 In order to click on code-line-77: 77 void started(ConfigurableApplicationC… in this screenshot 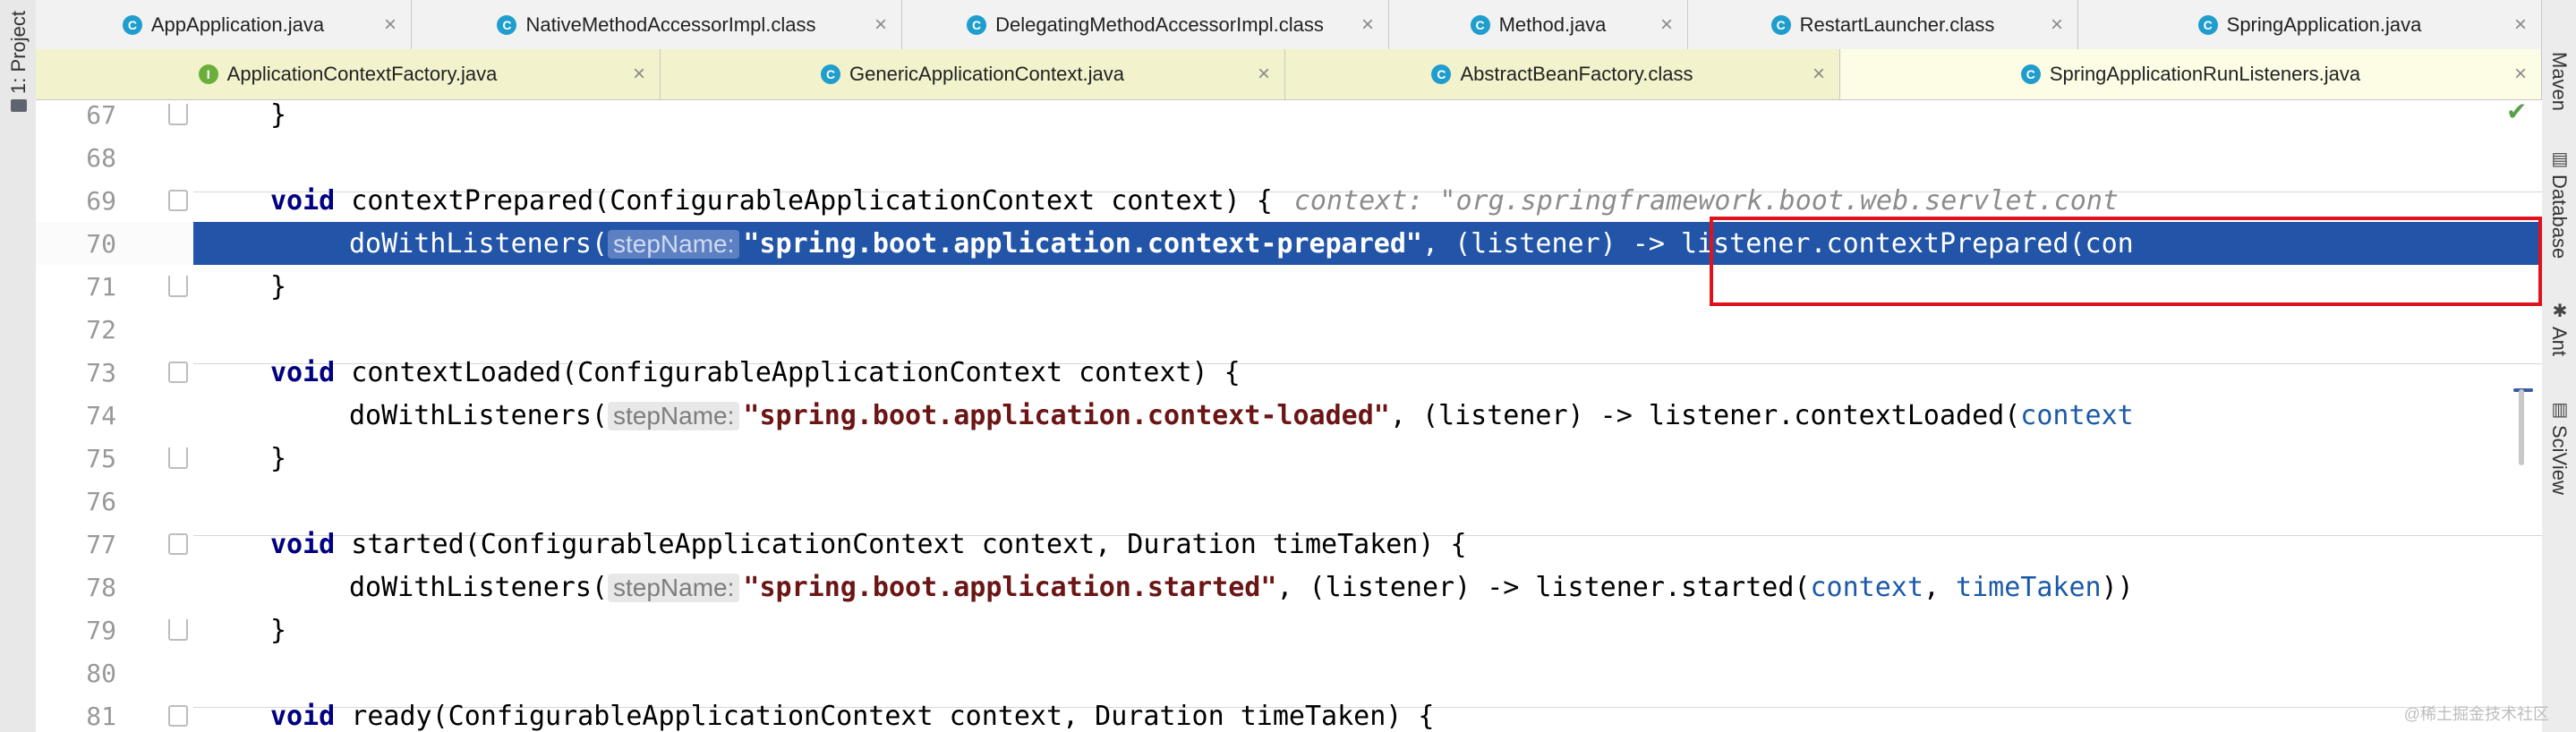, I will do `click(1289, 544)`.